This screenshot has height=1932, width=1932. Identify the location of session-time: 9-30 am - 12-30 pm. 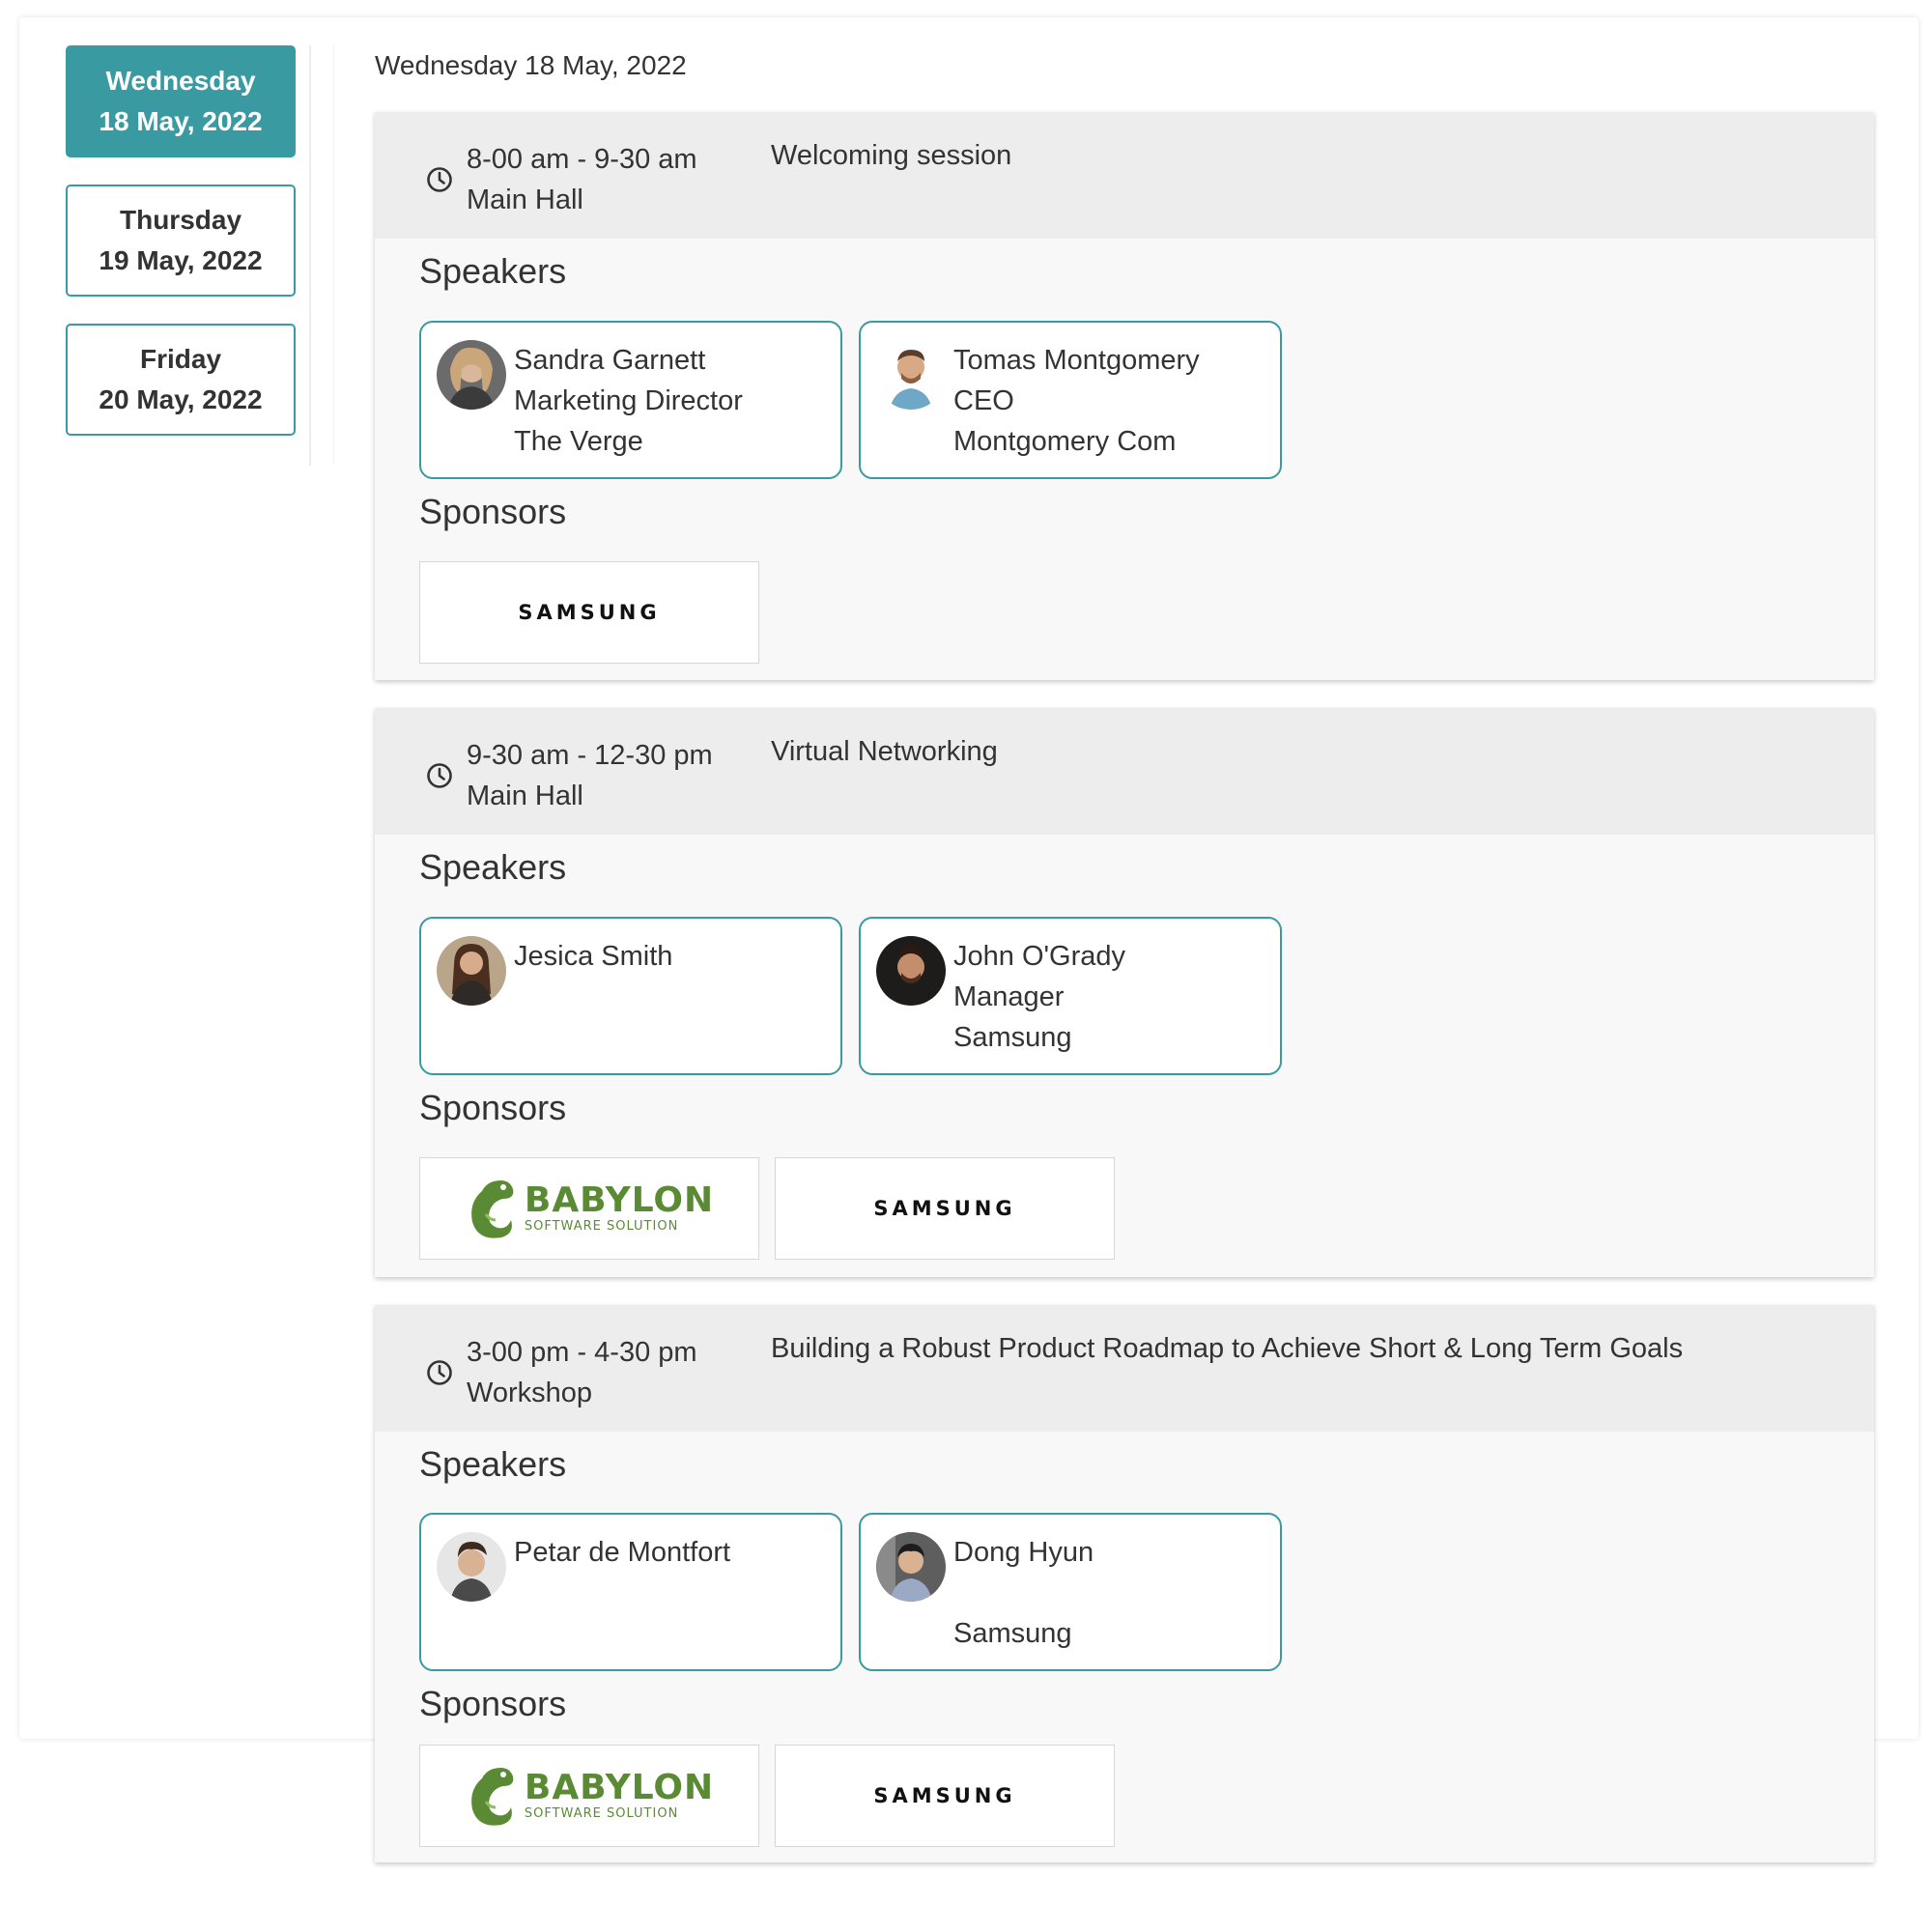
(590, 755).